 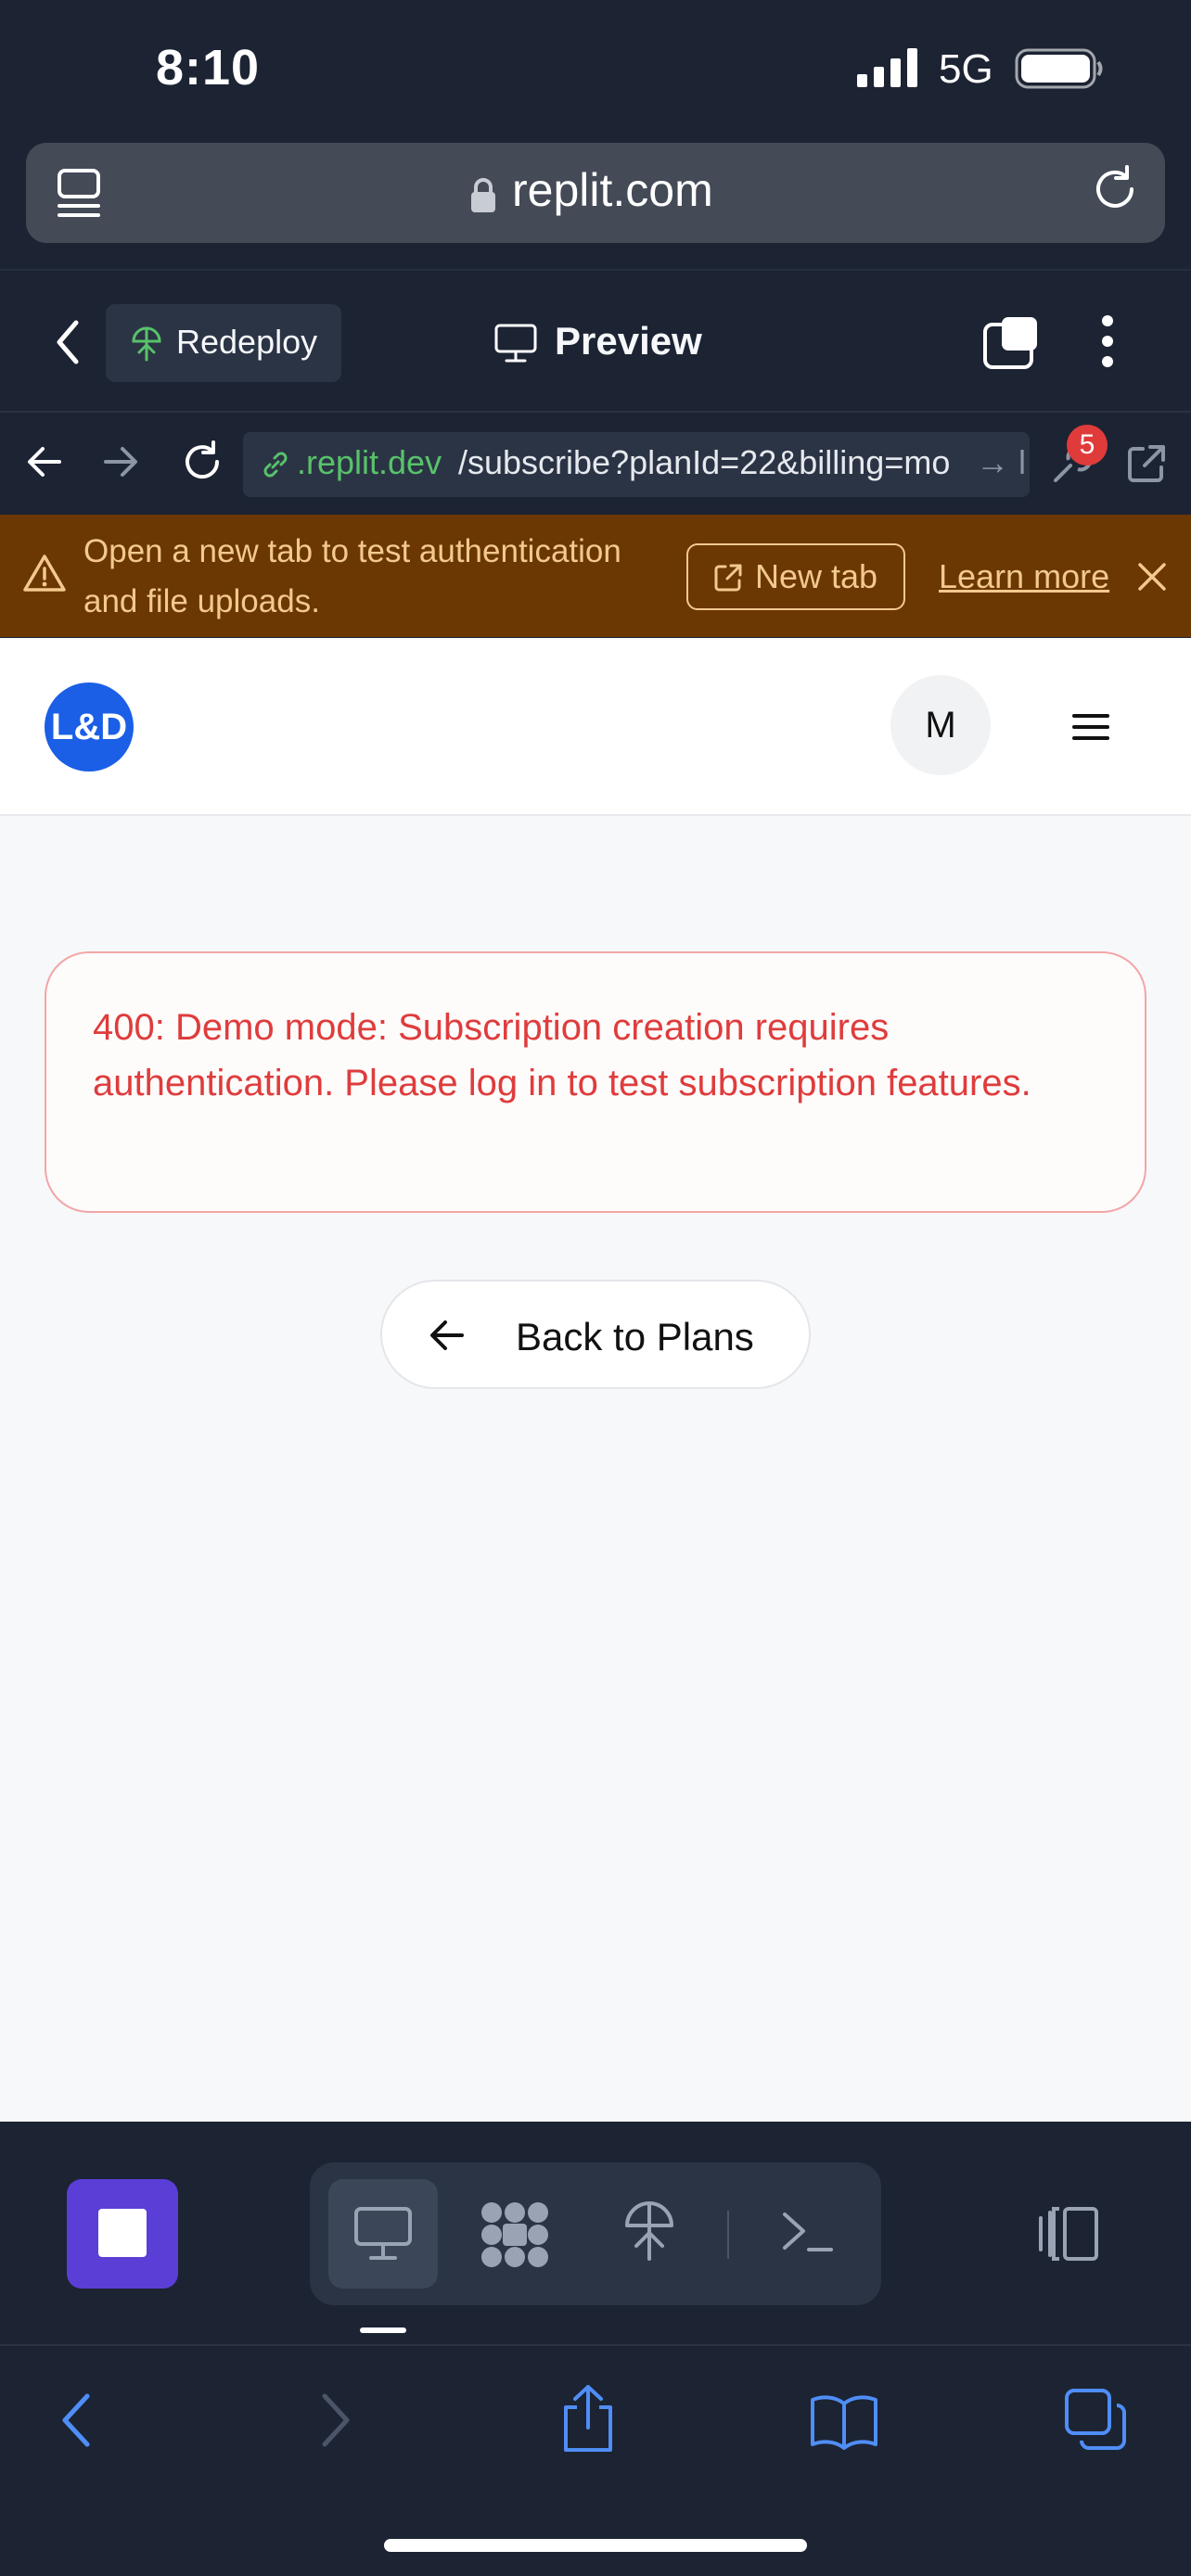 What do you see at coordinates (940, 725) in the screenshot?
I see `user-avatar: M` at bounding box center [940, 725].